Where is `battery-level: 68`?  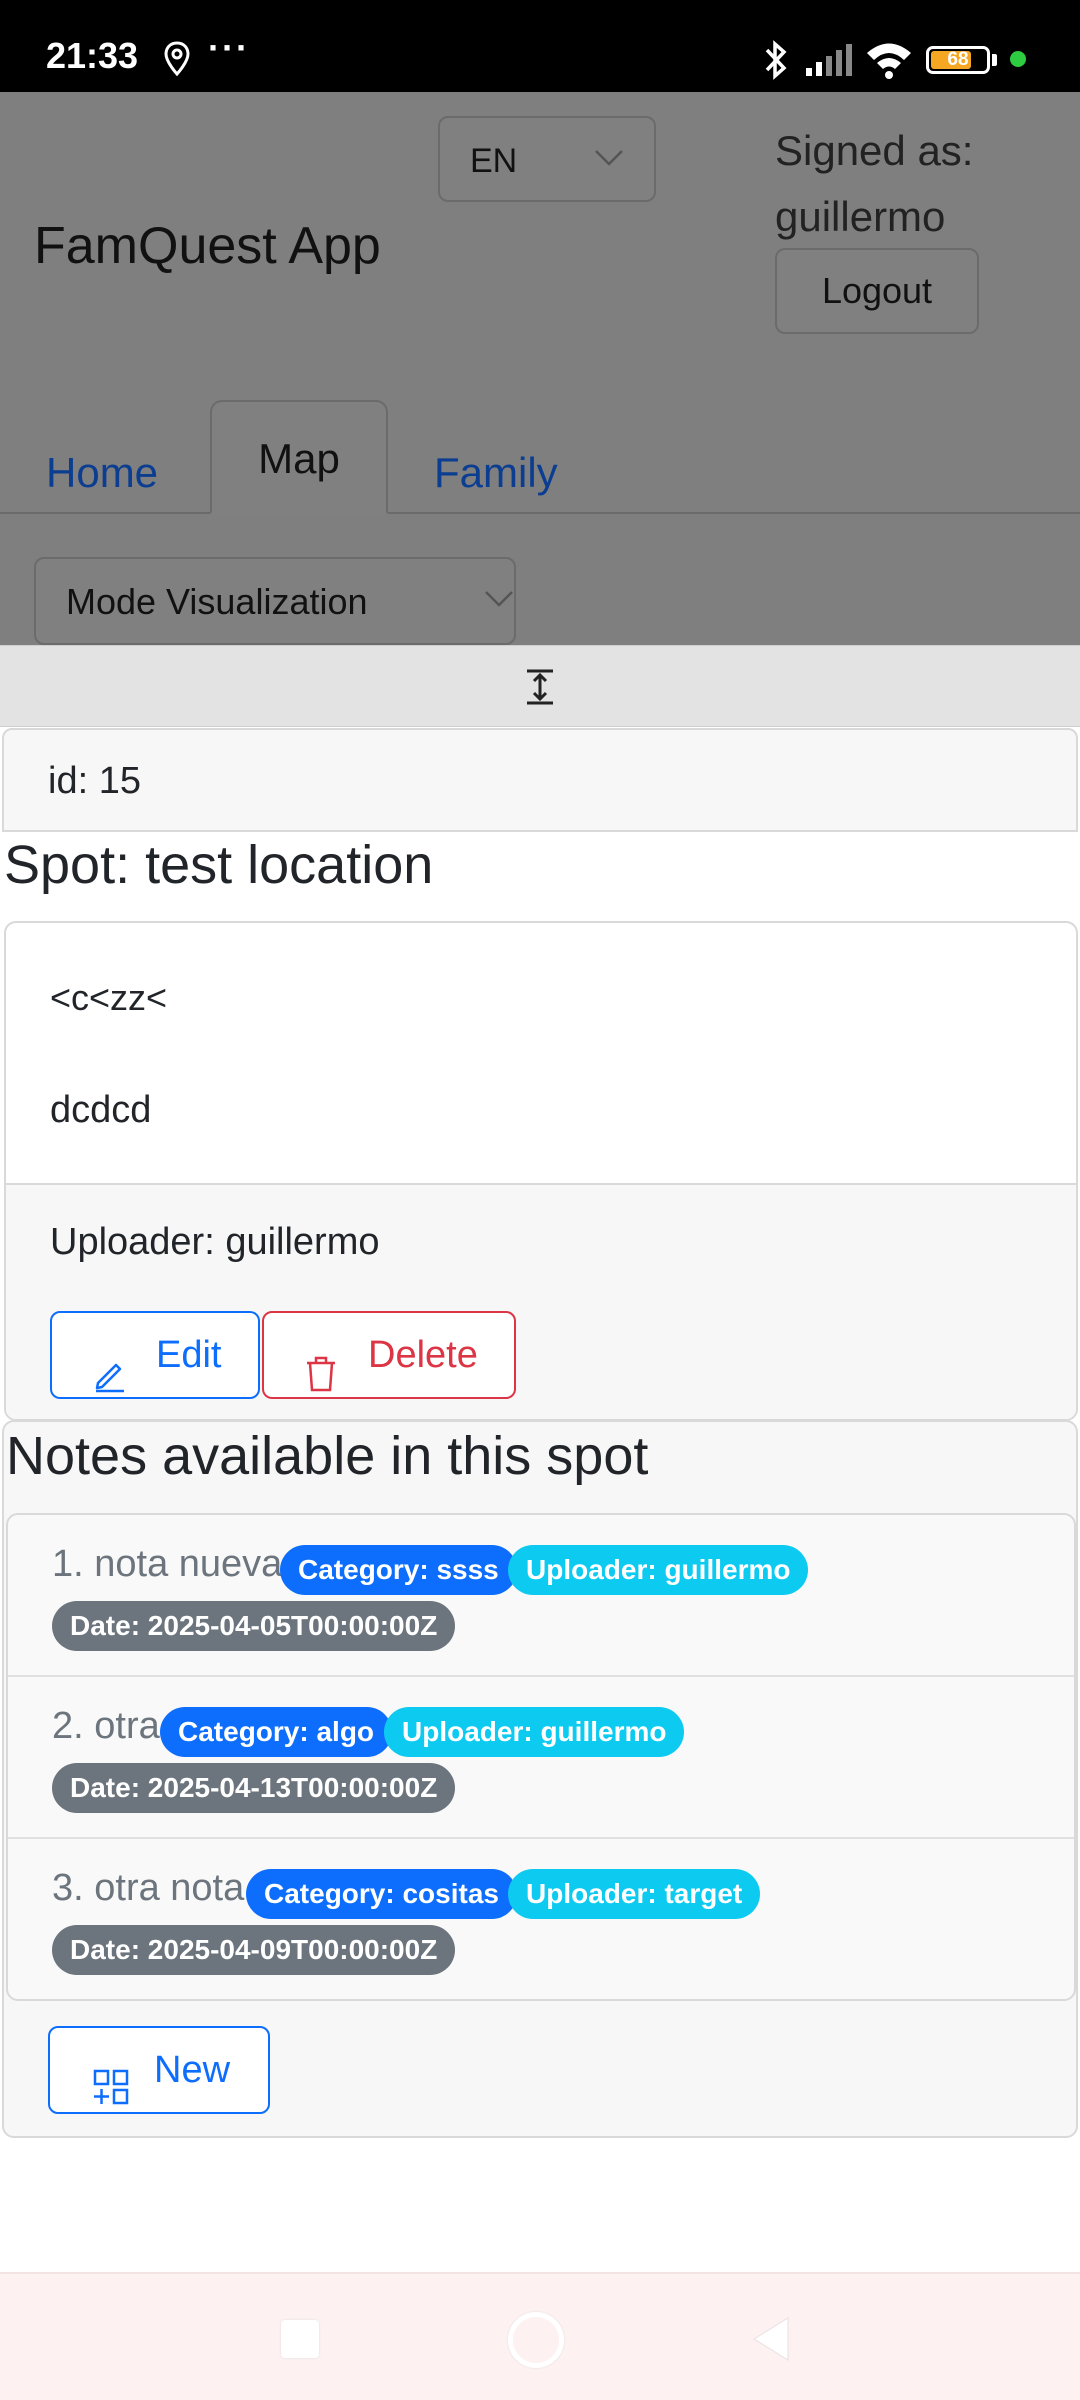 battery-level: 68 is located at coordinates (958, 59).